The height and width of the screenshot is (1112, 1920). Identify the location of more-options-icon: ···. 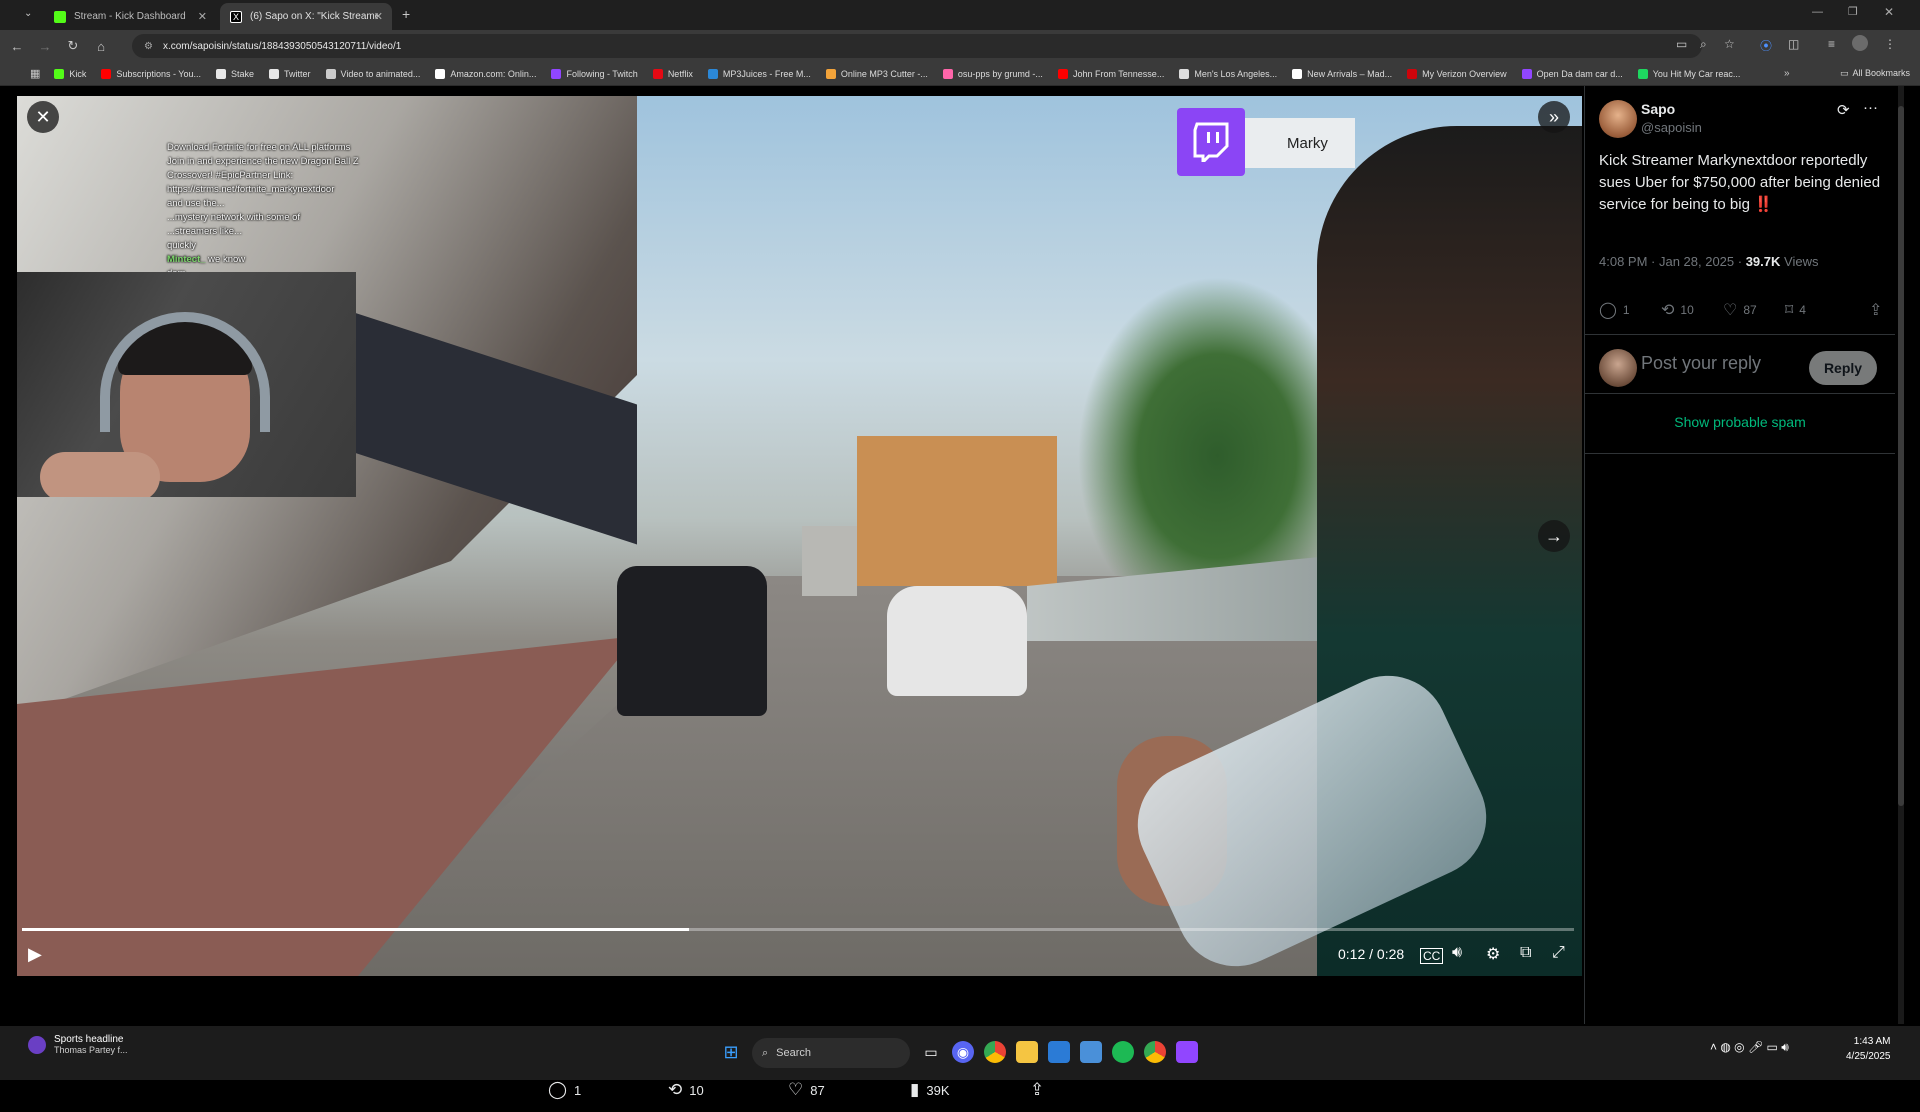
(1870, 107).